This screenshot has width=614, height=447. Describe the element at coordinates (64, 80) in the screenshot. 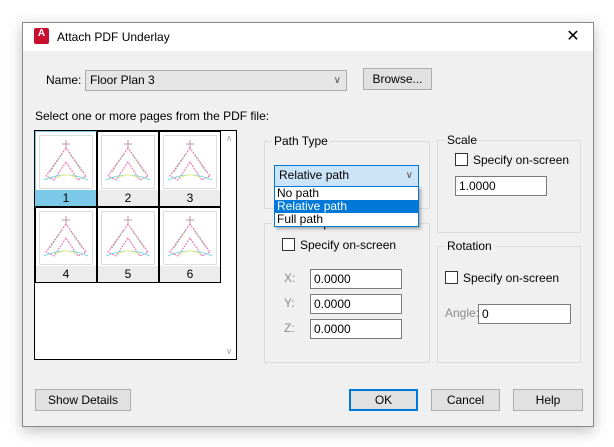

I see `name-label: Name:` at that location.